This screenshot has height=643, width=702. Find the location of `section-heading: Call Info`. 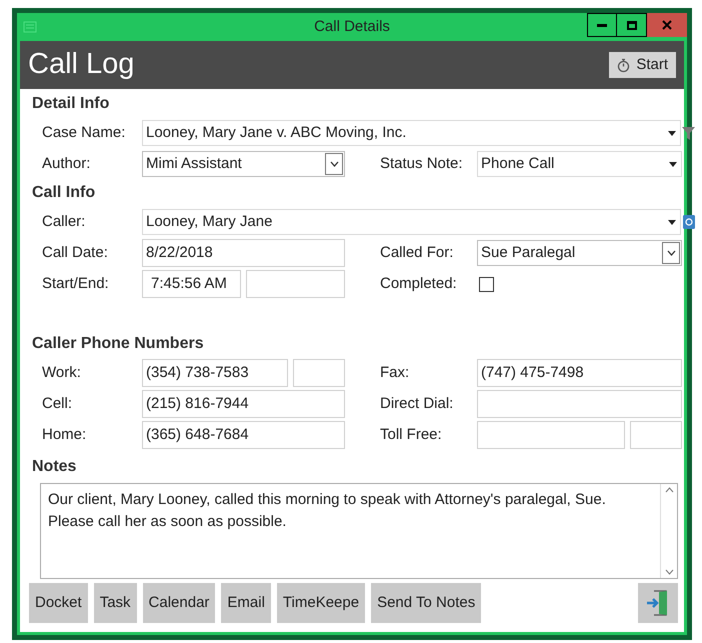

section-heading: Call Info is located at coordinates (64, 193).